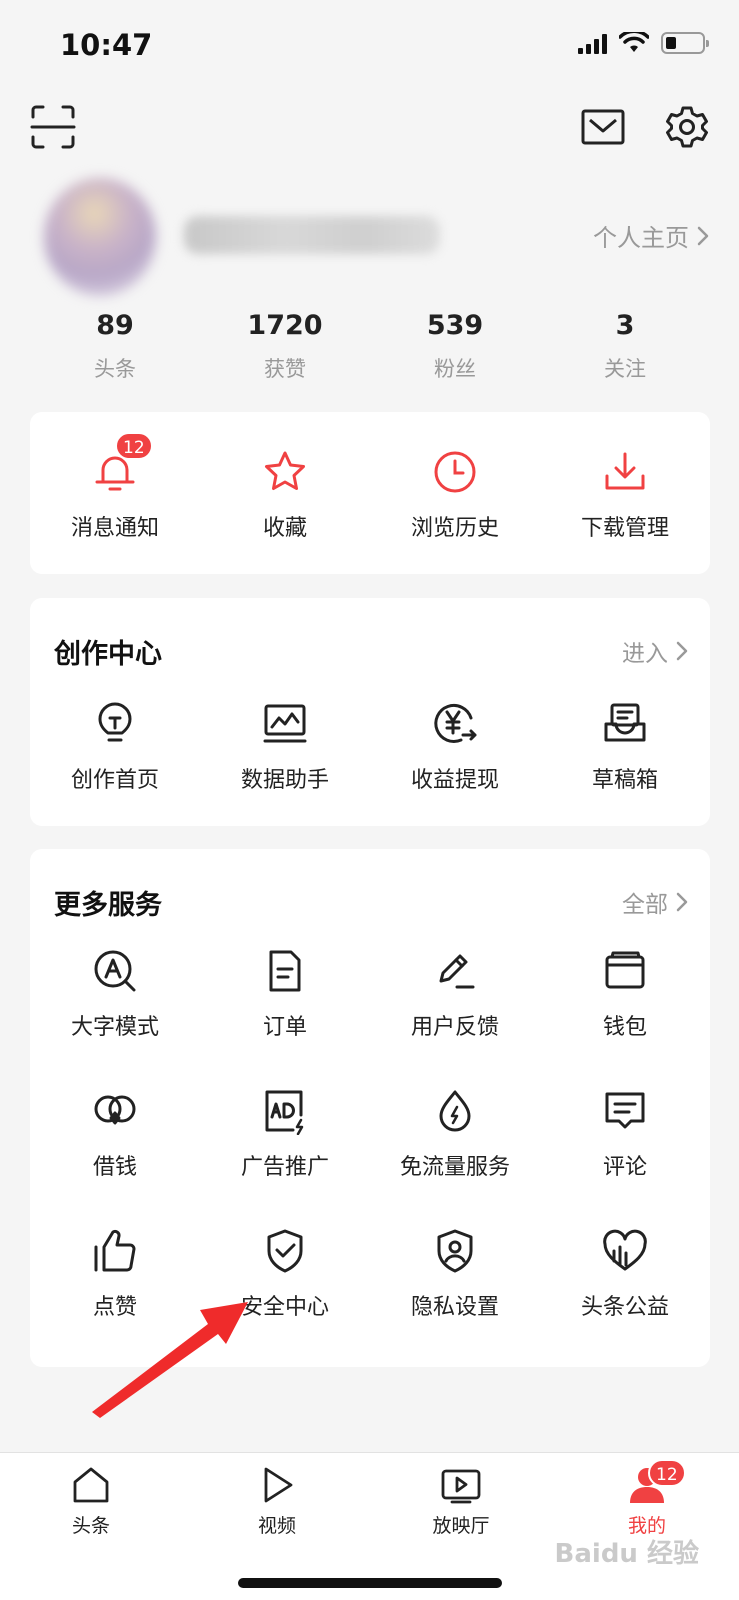  Describe the element at coordinates (285, 325) in the screenshot. I see `stat-number: 1720` at that location.